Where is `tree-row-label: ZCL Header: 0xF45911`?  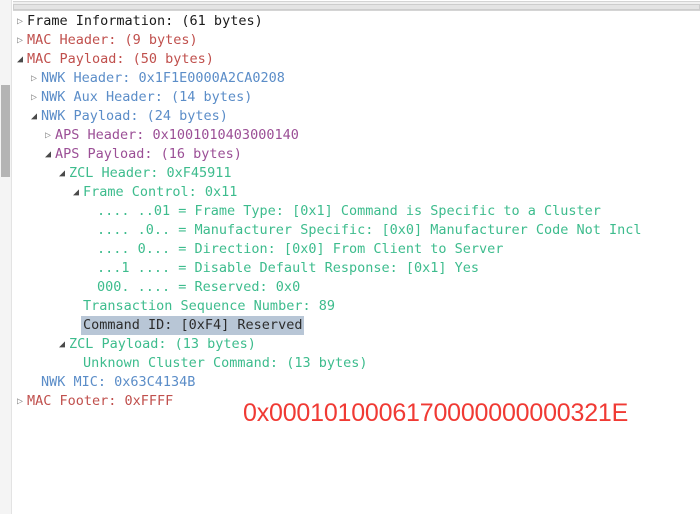
tree-row-label: ZCL Header: 0xF45911 is located at coordinates (150, 173).